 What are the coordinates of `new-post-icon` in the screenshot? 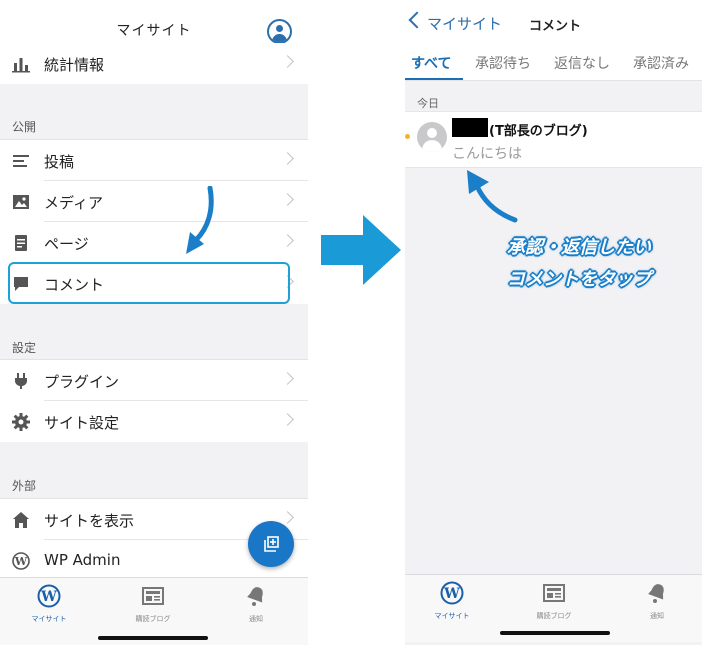 It's located at (271, 544).